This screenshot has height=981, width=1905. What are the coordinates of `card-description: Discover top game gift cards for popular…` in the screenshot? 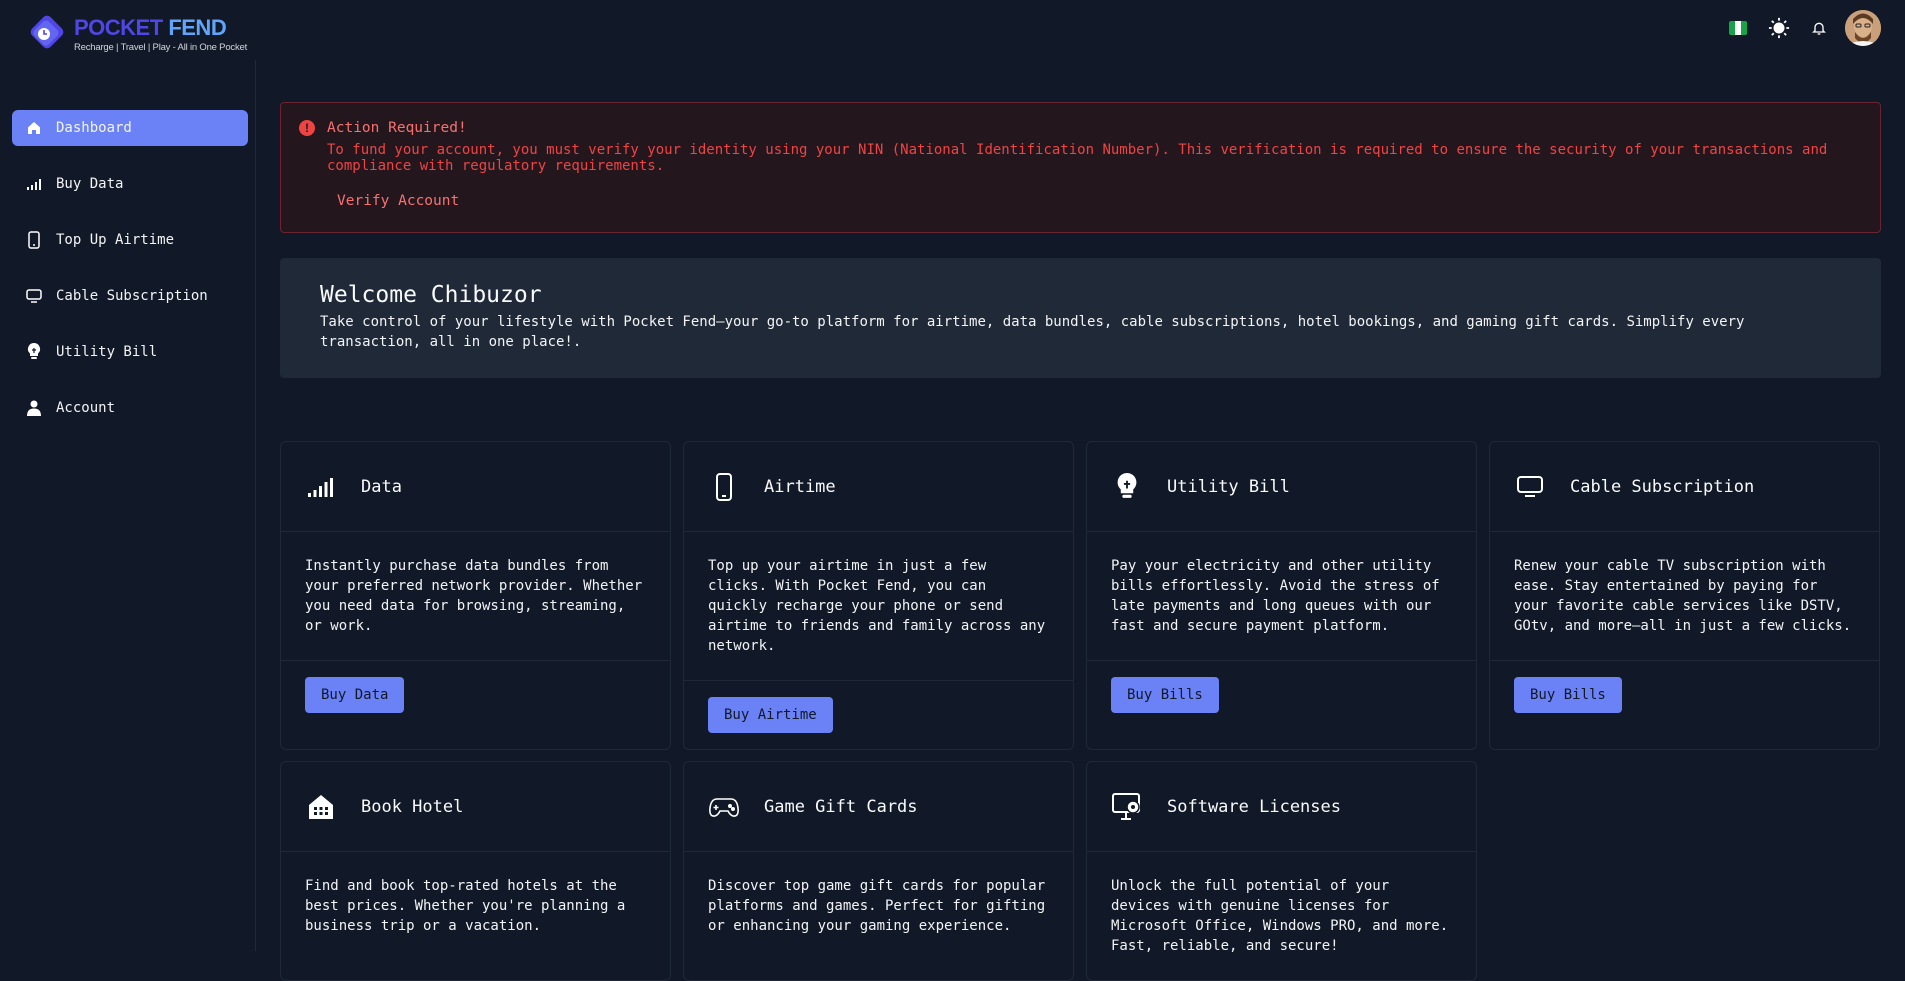 It's located at (877, 906).